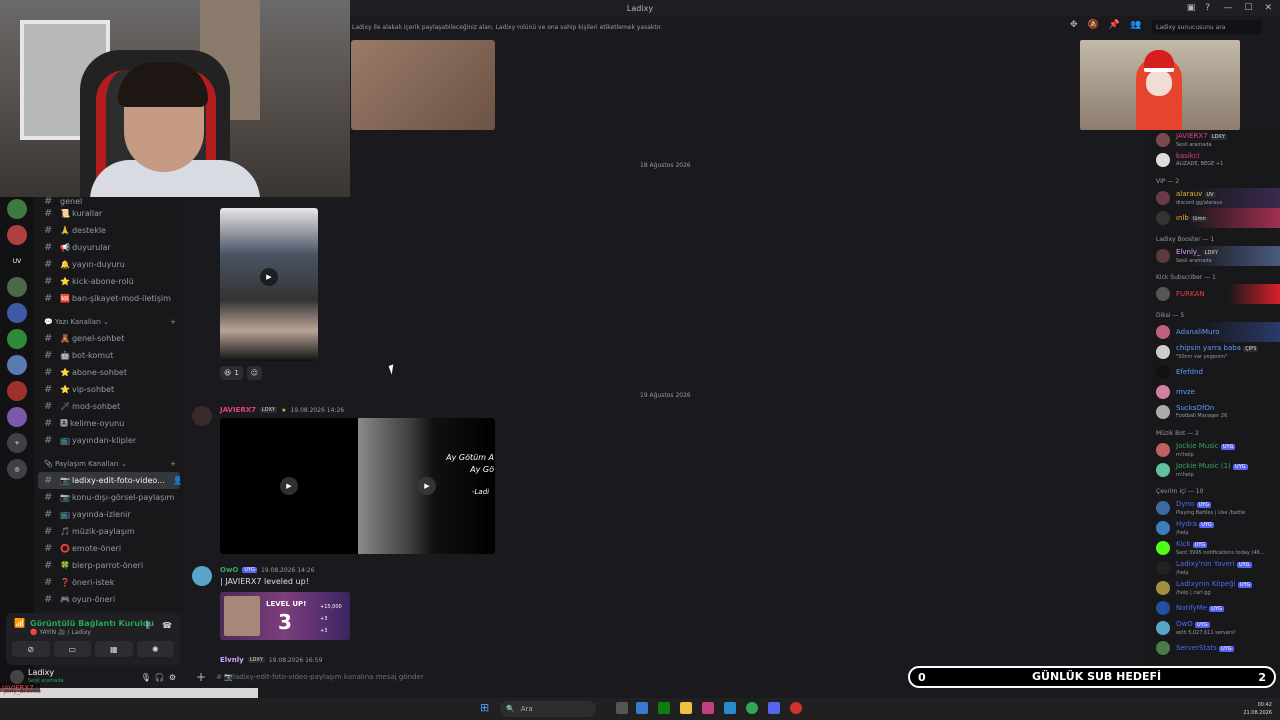 The height and width of the screenshot is (720, 1280). Describe the element at coordinates (109, 463) in the screenshot. I see `category-header: 📎 Paylaşım Kanalları ⌄ +` at that location.